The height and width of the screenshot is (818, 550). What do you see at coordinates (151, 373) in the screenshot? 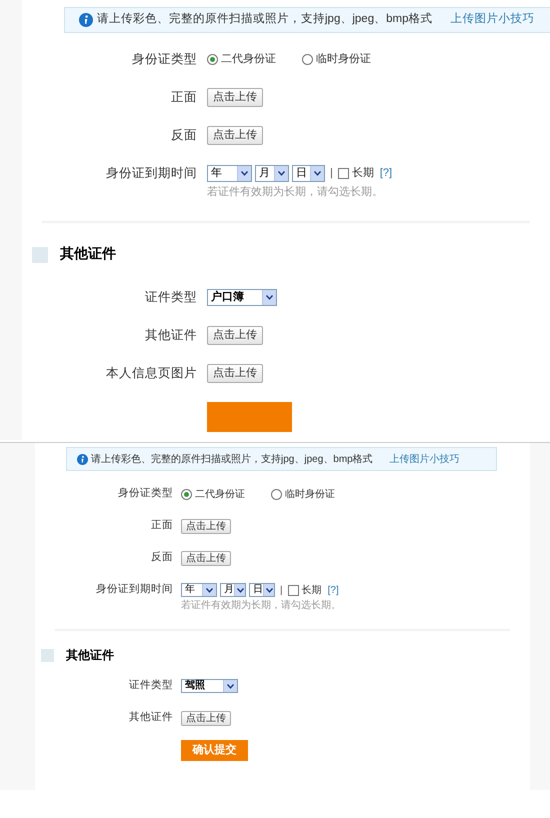
I see `field-label: 本人信息页图片` at bounding box center [151, 373].